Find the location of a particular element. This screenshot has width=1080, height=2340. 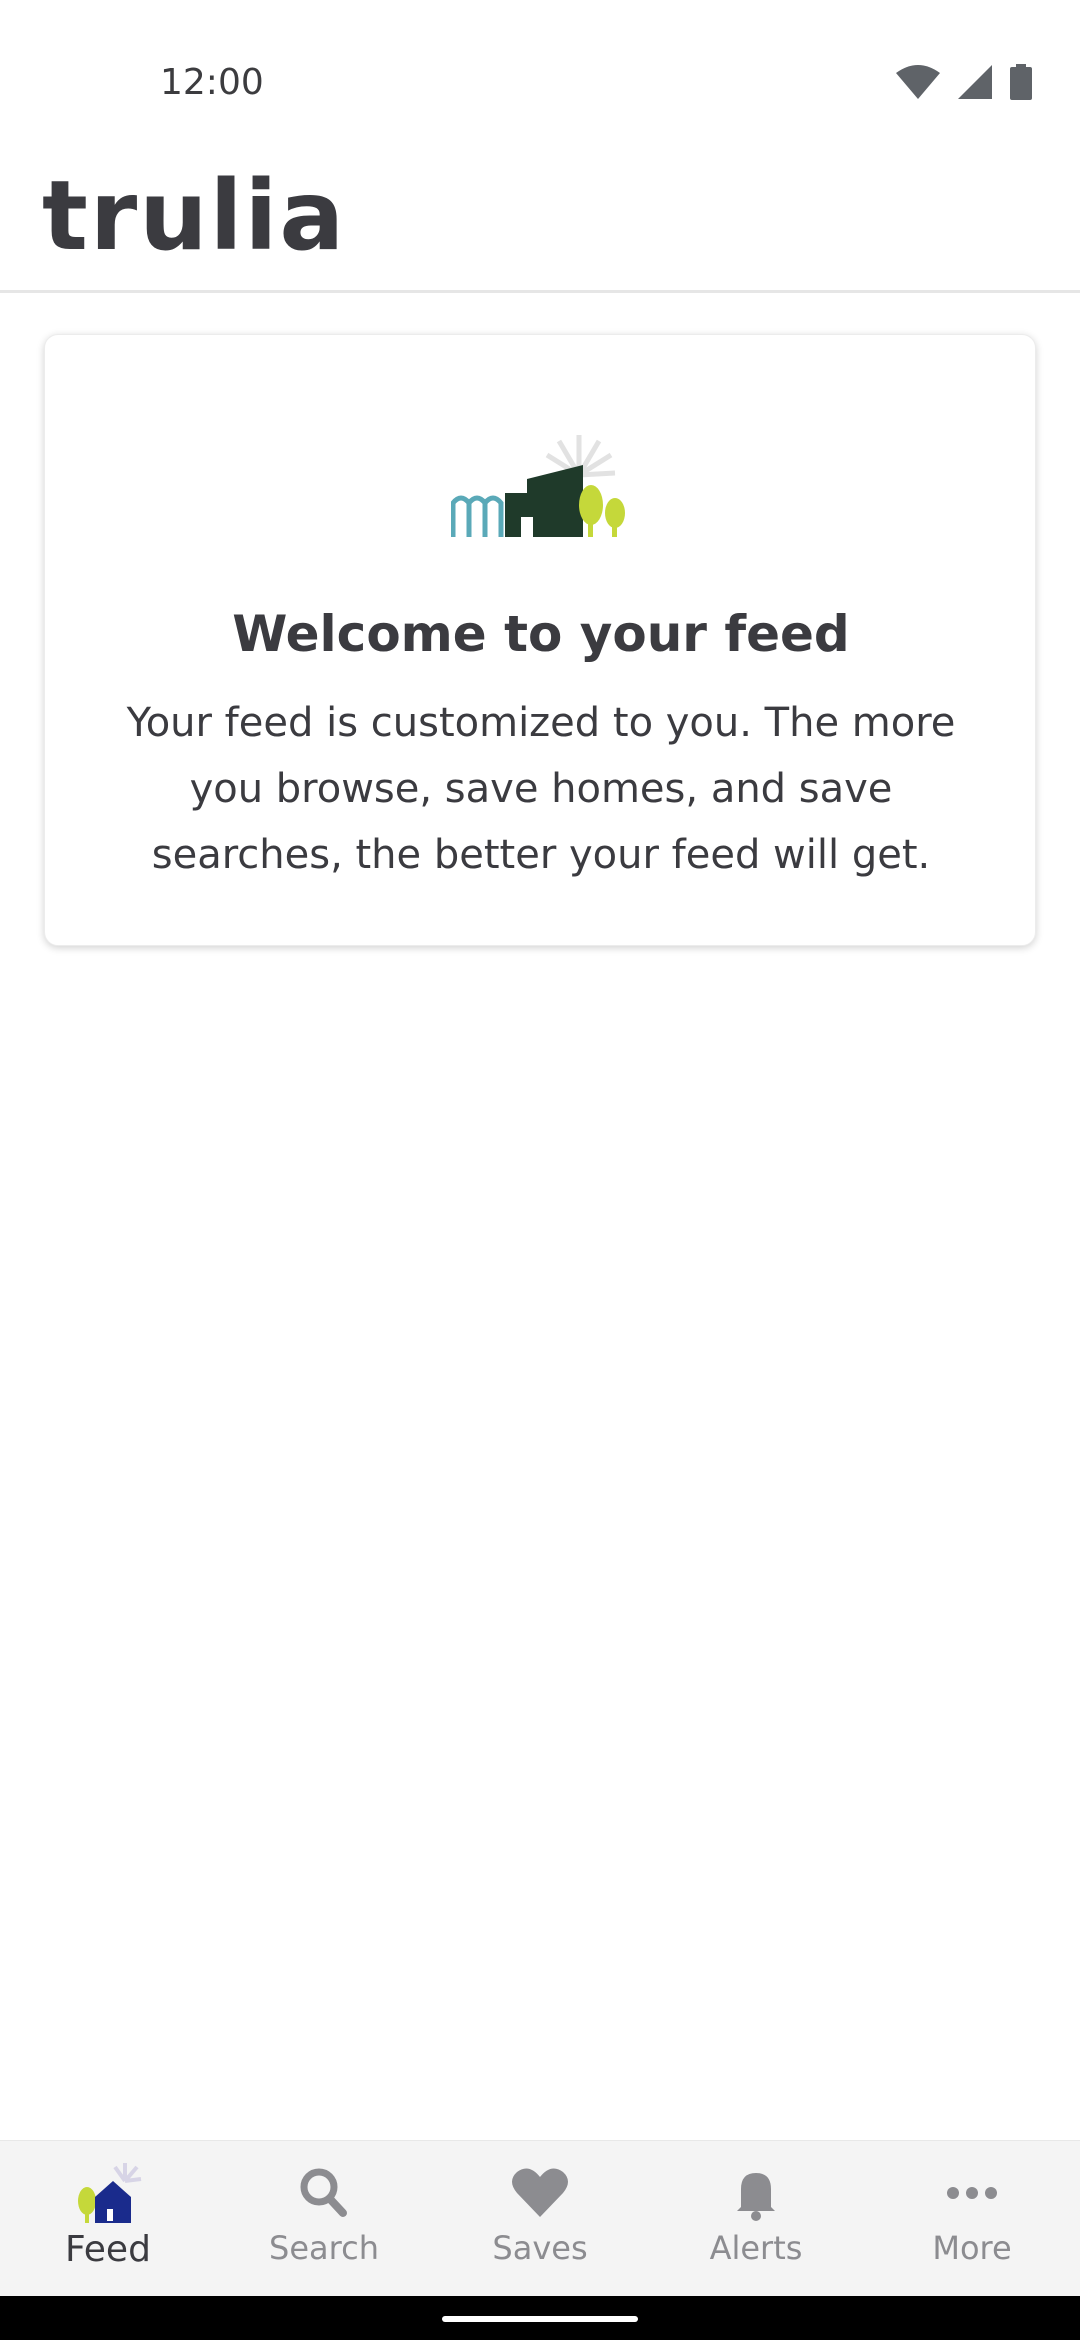

feed-house-icon is located at coordinates (110, 2193).